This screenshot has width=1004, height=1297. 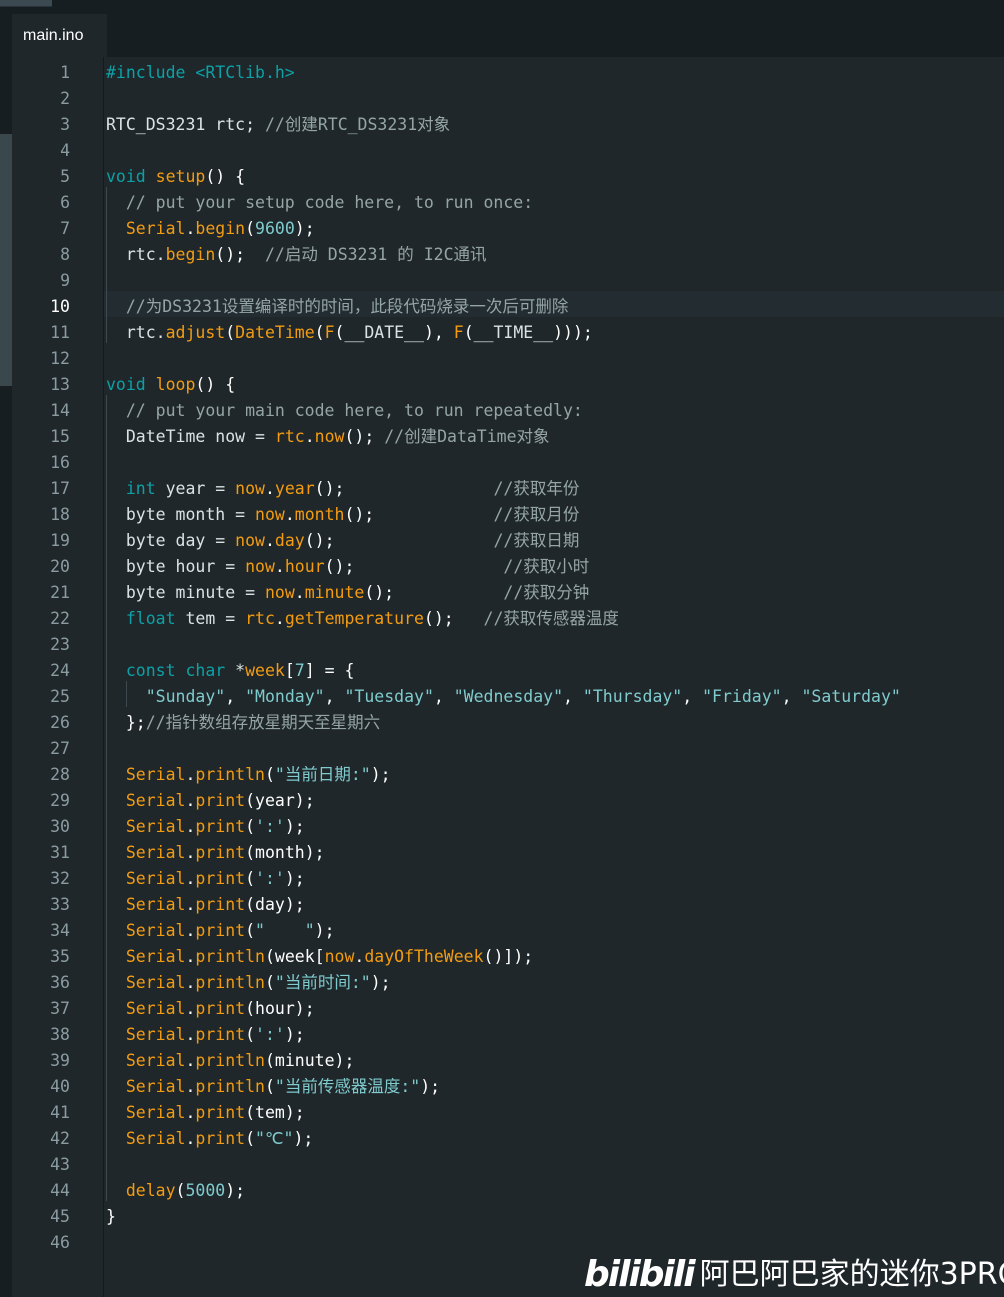 What do you see at coordinates (328, 437) in the screenshot?
I see `code-line: DateTime now = rtc.now(); //创建DataTime对象` at bounding box center [328, 437].